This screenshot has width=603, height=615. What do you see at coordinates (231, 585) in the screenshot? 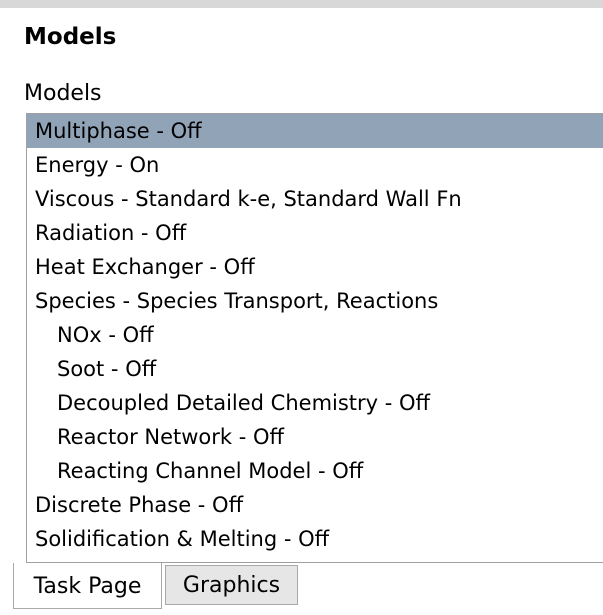
I see `tab-graphics: Graphics` at bounding box center [231, 585].